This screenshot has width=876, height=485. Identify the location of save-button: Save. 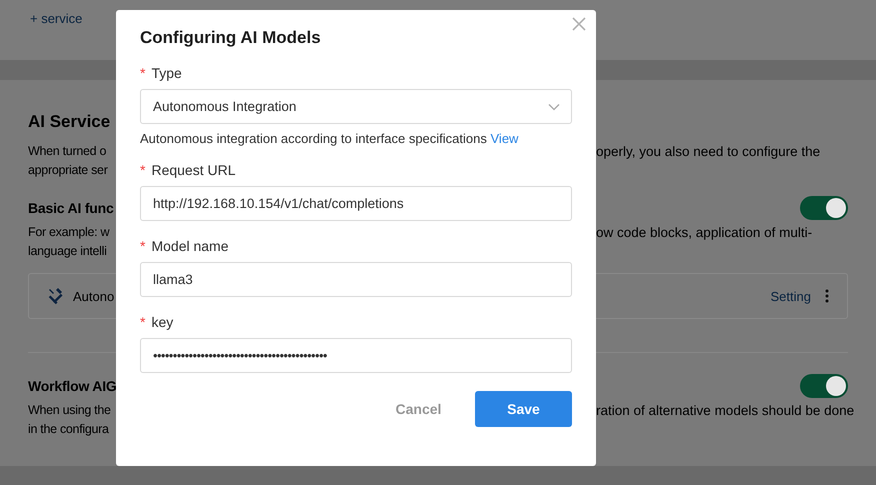
(523, 409).